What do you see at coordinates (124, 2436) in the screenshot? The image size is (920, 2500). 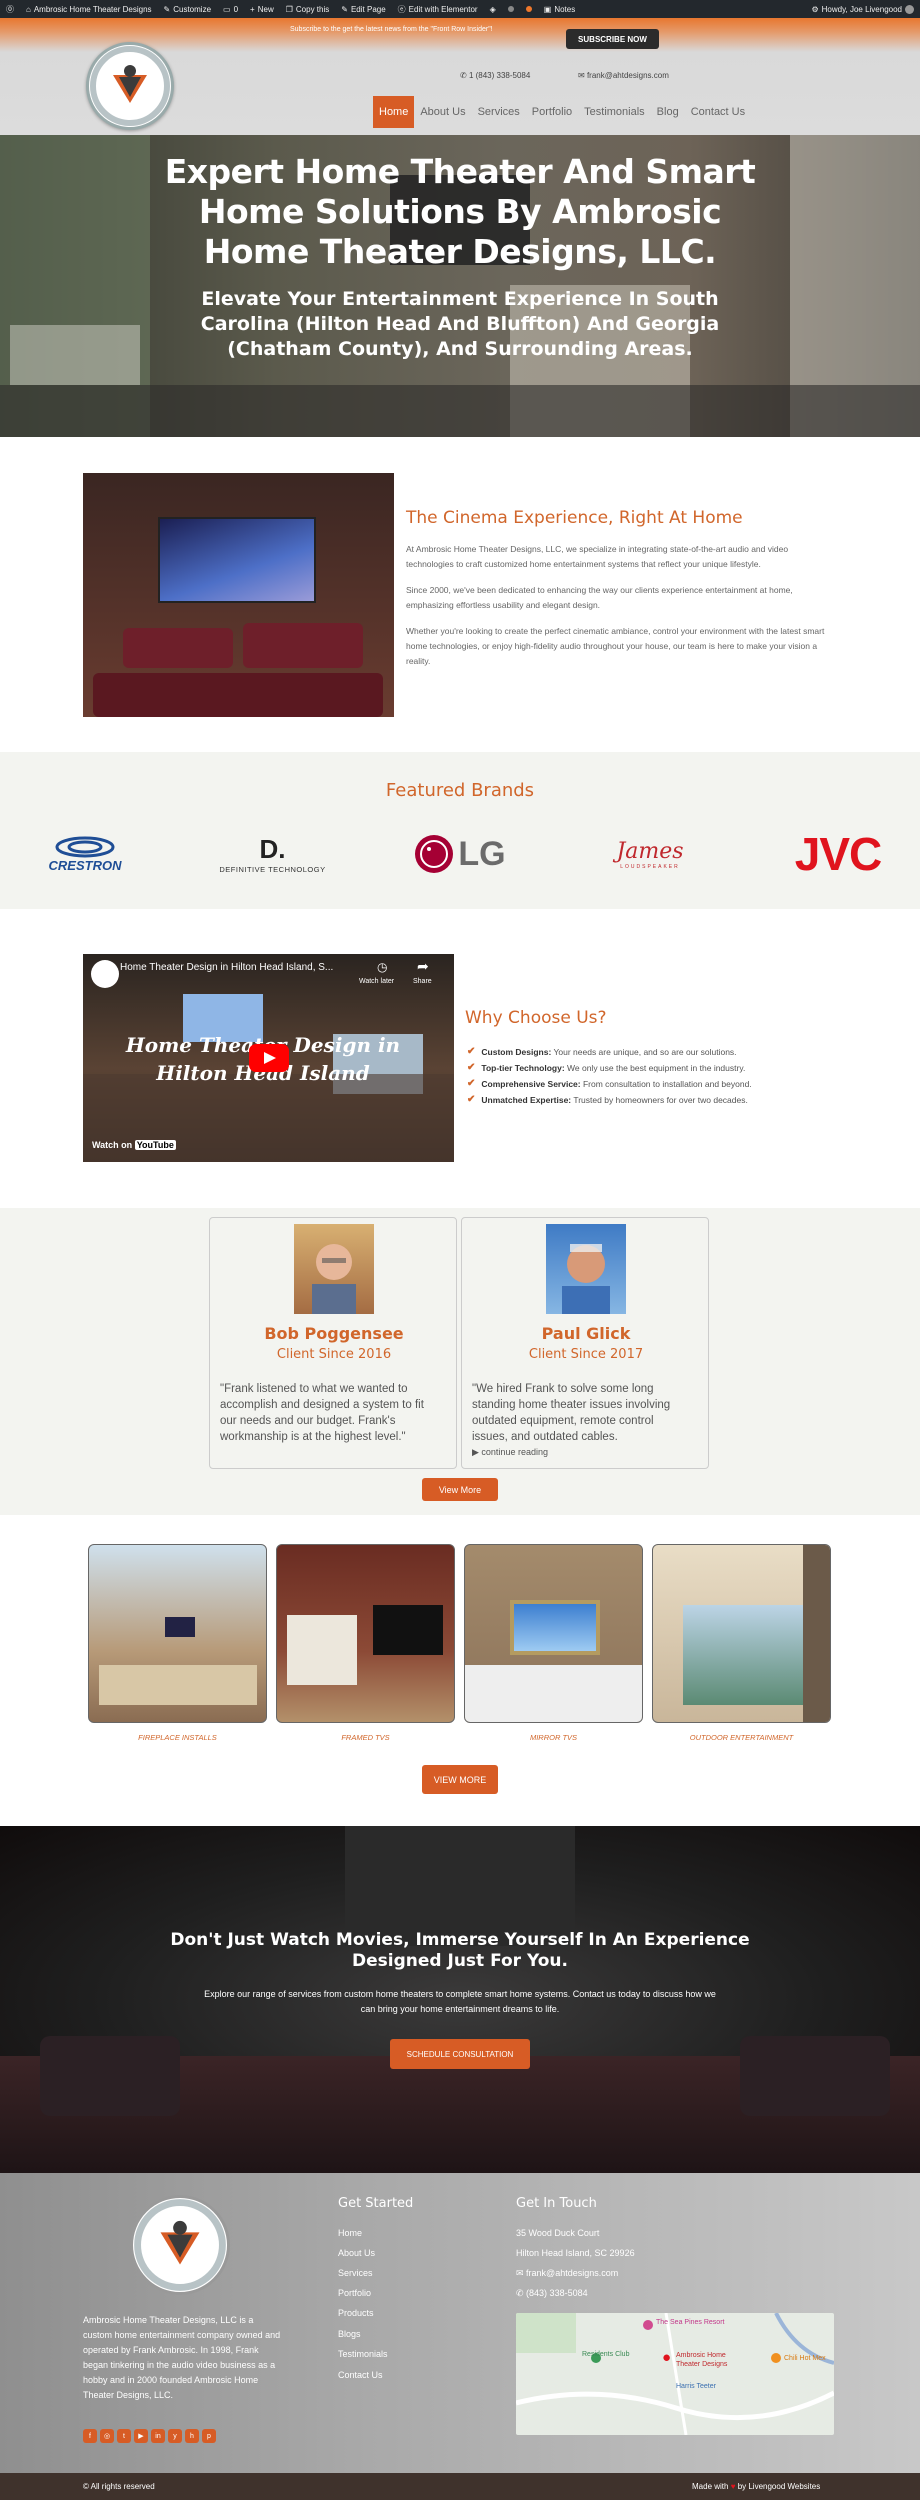 I see `twitter-icon: t` at bounding box center [124, 2436].